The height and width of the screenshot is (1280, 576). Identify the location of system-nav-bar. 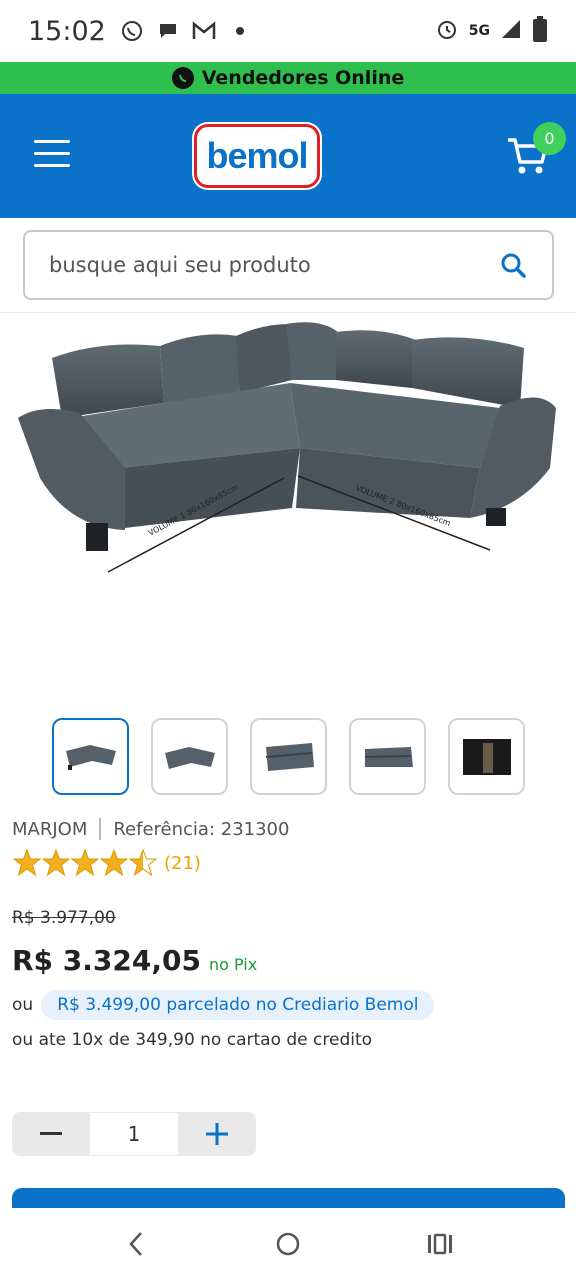
(288, 1244).